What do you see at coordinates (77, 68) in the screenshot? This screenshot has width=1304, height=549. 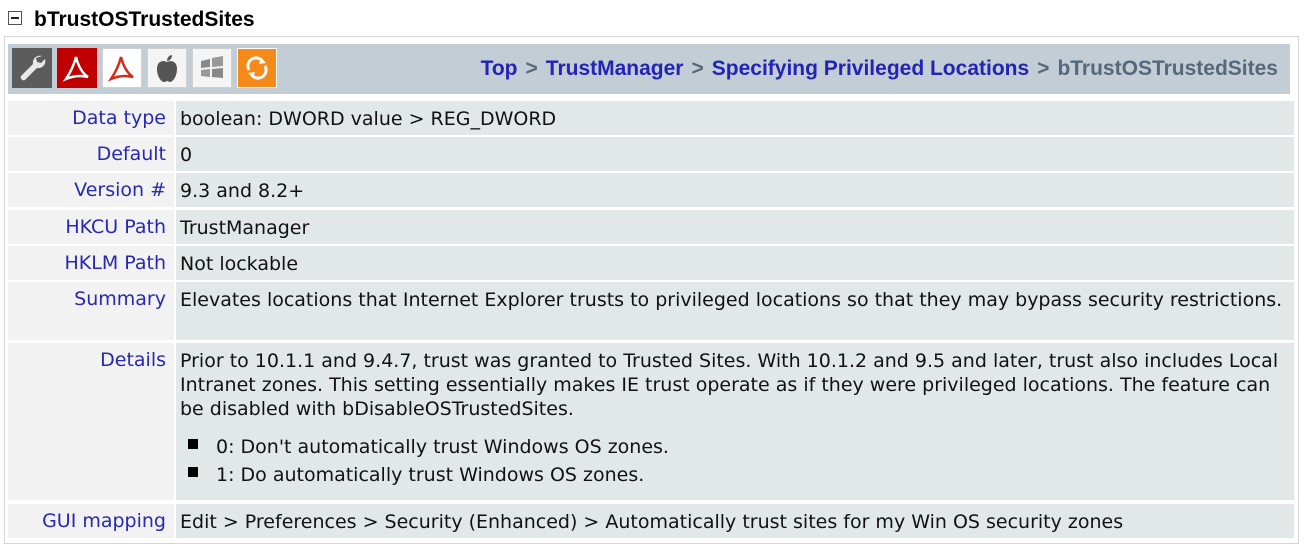 I see `acrobat-icon` at bounding box center [77, 68].